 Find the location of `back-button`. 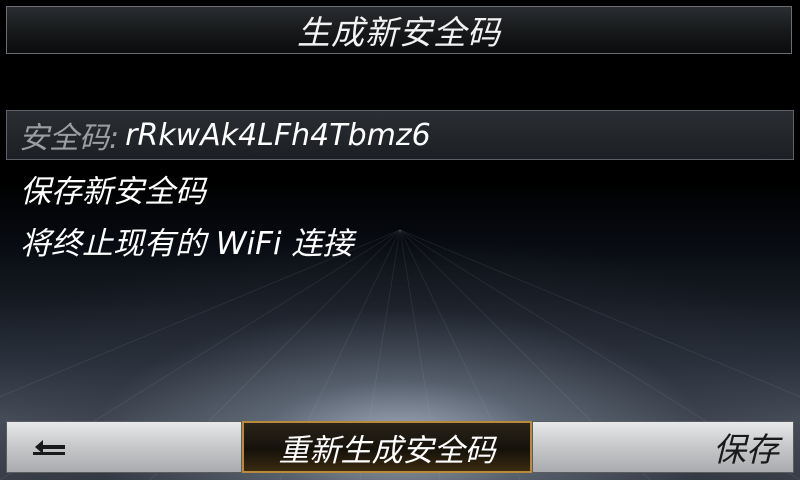

back-button is located at coordinates (124, 447).